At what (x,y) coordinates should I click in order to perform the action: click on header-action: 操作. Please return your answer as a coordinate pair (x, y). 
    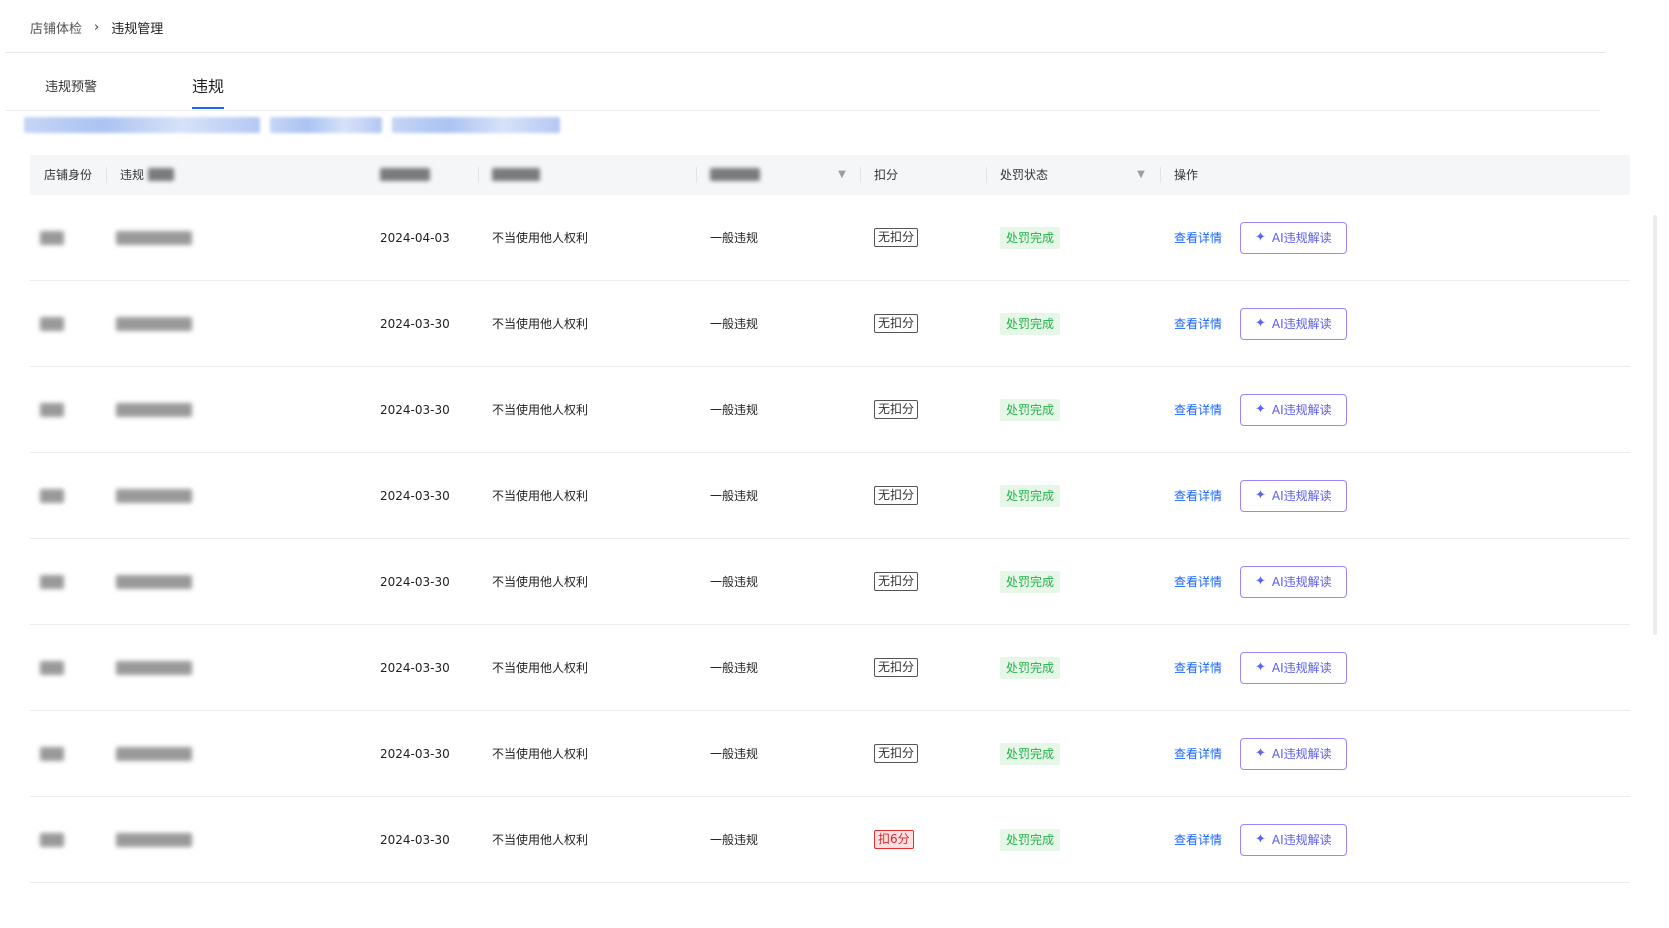
    Looking at the image, I should click on (1186, 175).